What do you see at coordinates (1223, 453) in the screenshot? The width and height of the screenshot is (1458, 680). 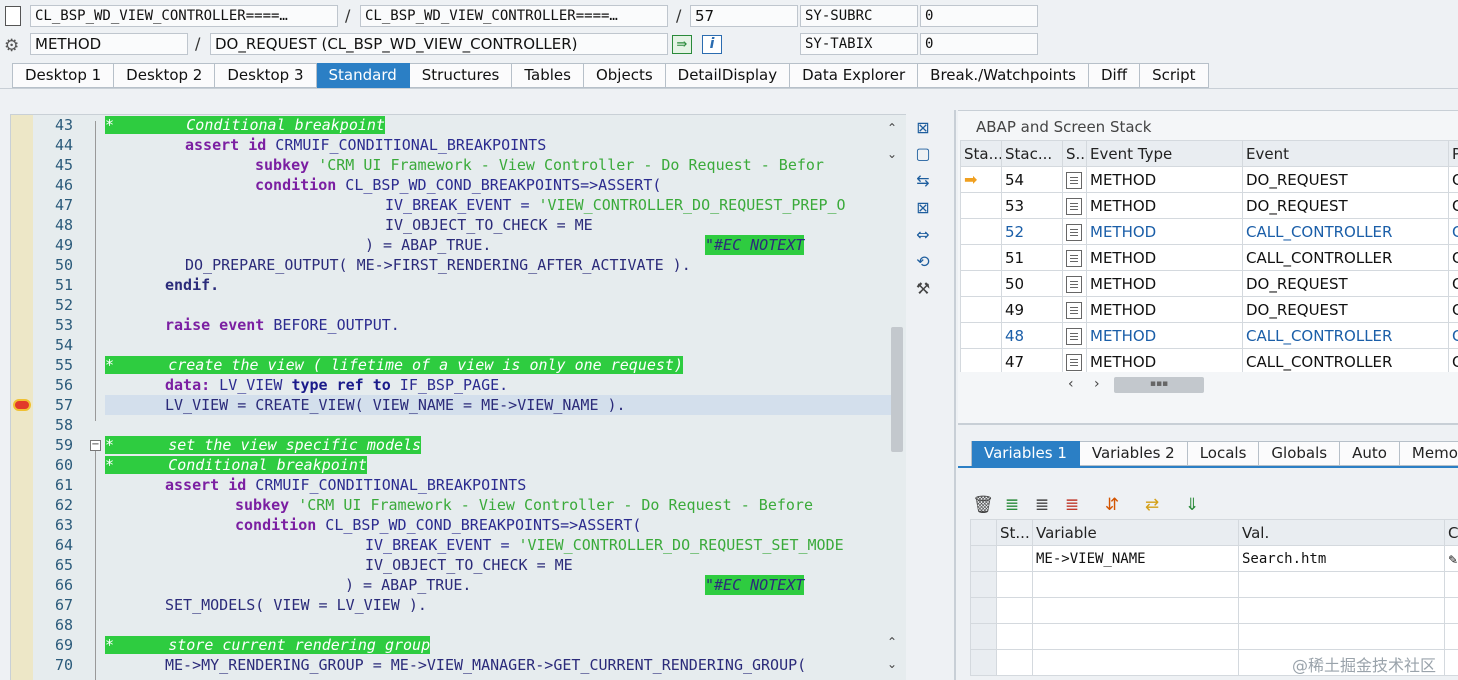 I see `tab-locals: Locals` at bounding box center [1223, 453].